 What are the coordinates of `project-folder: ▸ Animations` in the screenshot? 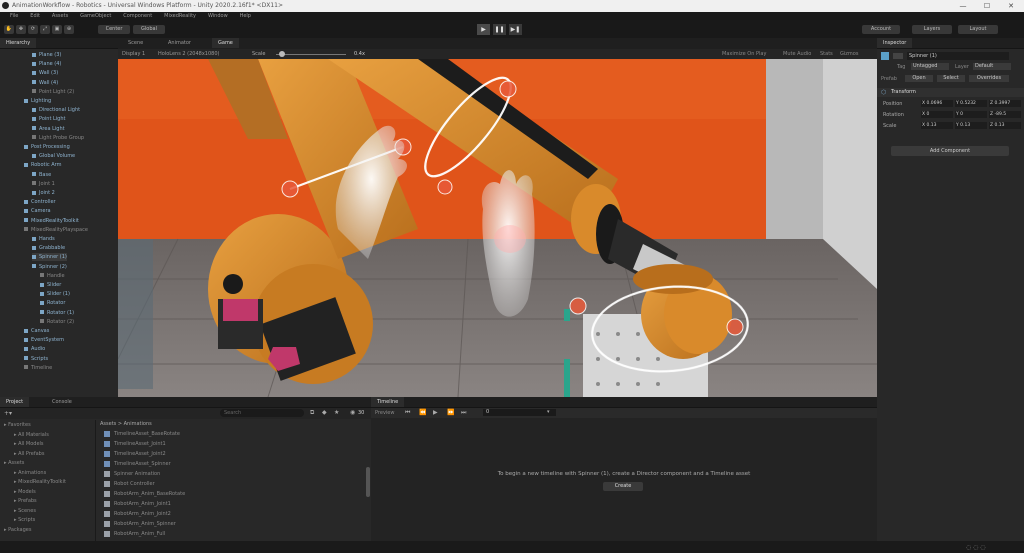 It's located at (30, 473).